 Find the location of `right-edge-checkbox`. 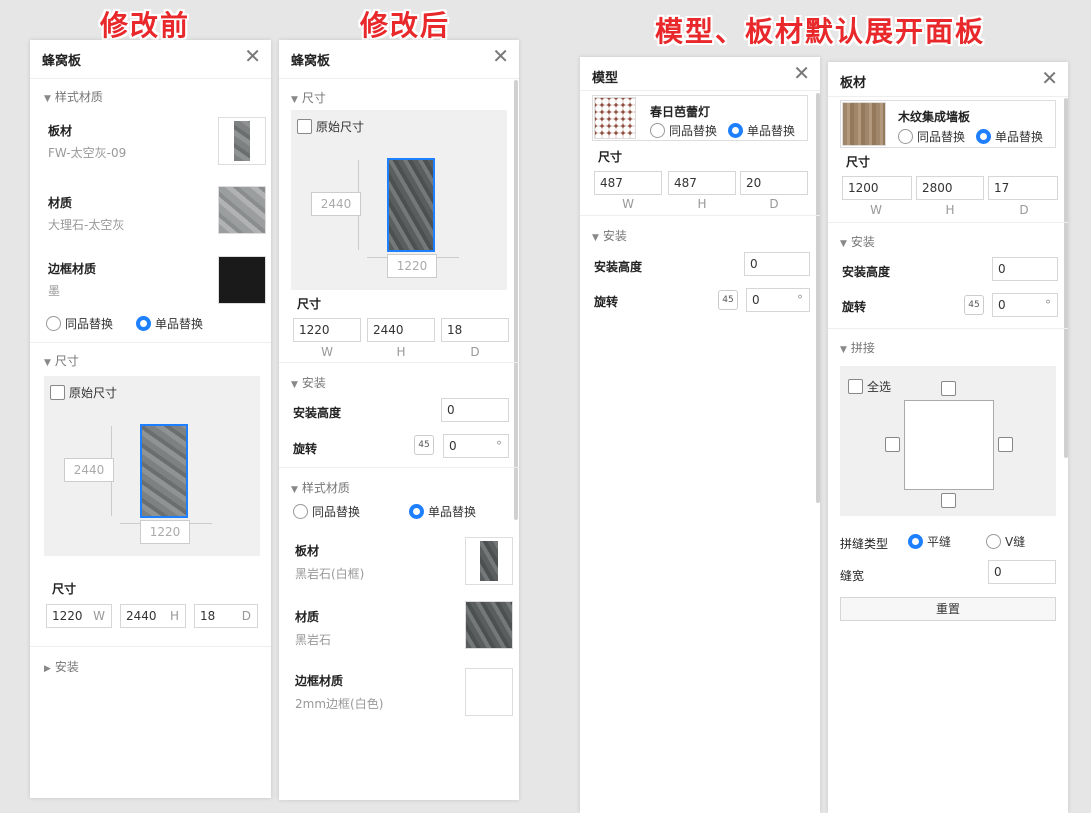

right-edge-checkbox is located at coordinates (1007, 444).